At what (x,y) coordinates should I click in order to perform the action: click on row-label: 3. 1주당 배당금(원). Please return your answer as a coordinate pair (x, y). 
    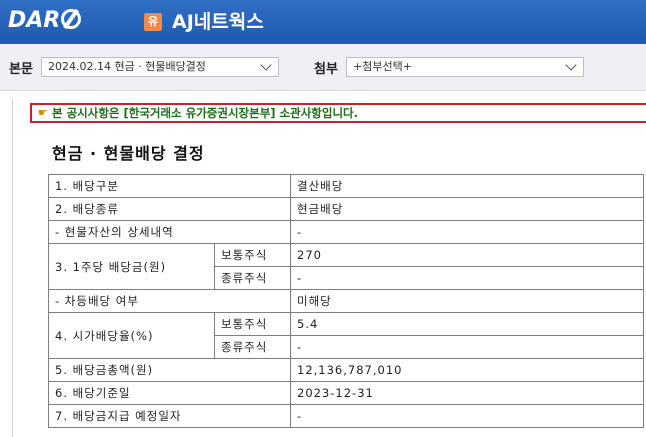
    Looking at the image, I should click on (131, 266).